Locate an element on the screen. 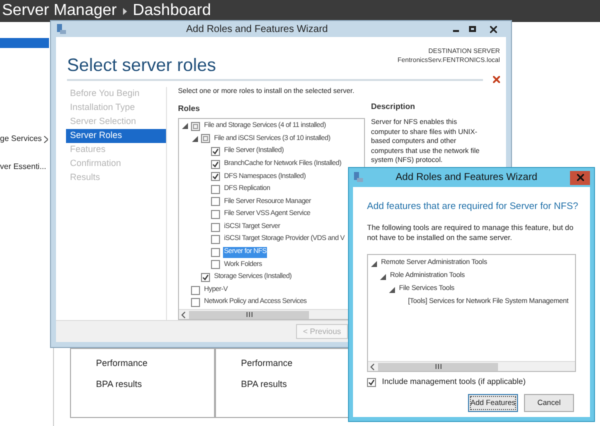 The height and width of the screenshot is (426, 600). sidebar-item: ge Services is located at coordinates (21, 139).